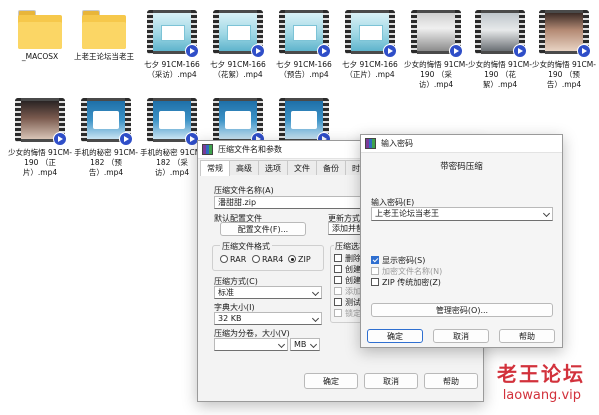 This screenshot has height=415, width=599. I want to click on dictionary-size-select: 32 KB, so click(268, 318).